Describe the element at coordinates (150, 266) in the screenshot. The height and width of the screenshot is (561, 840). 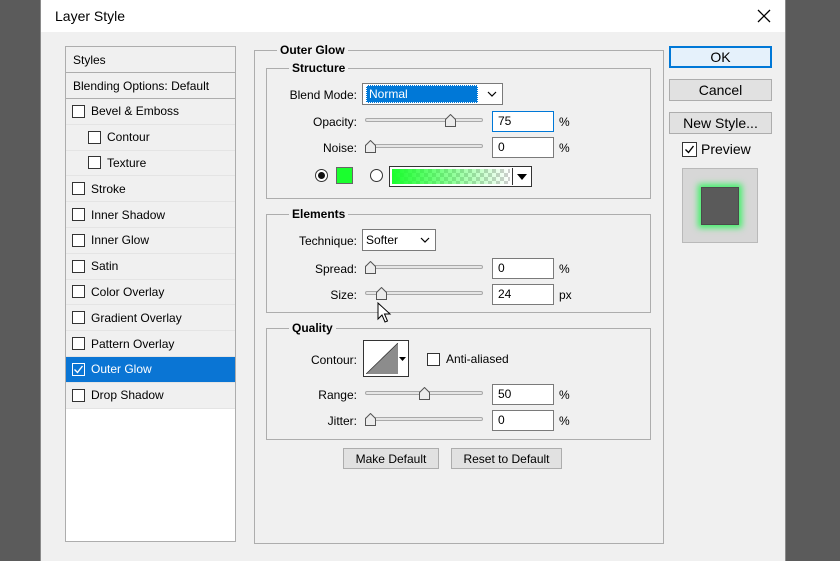
I see `style-item-satin: Satin` at that location.